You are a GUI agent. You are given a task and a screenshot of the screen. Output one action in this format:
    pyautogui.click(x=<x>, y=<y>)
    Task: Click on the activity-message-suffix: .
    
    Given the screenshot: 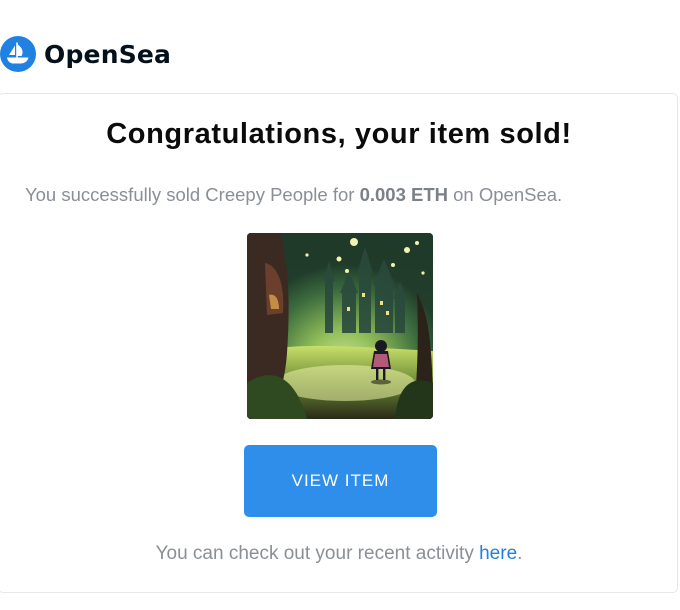 What is the action you would take?
    pyautogui.click(x=520, y=553)
    